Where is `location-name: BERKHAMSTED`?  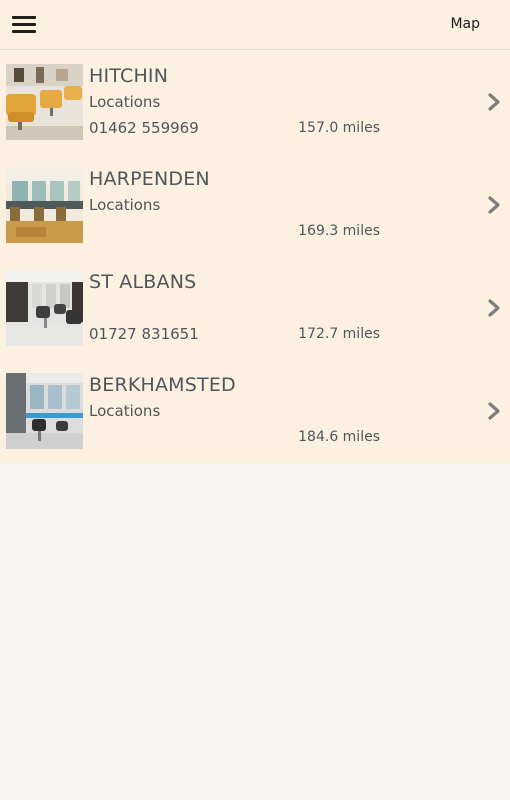 location-name: BERKHAMSTED is located at coordinates (162, 385).